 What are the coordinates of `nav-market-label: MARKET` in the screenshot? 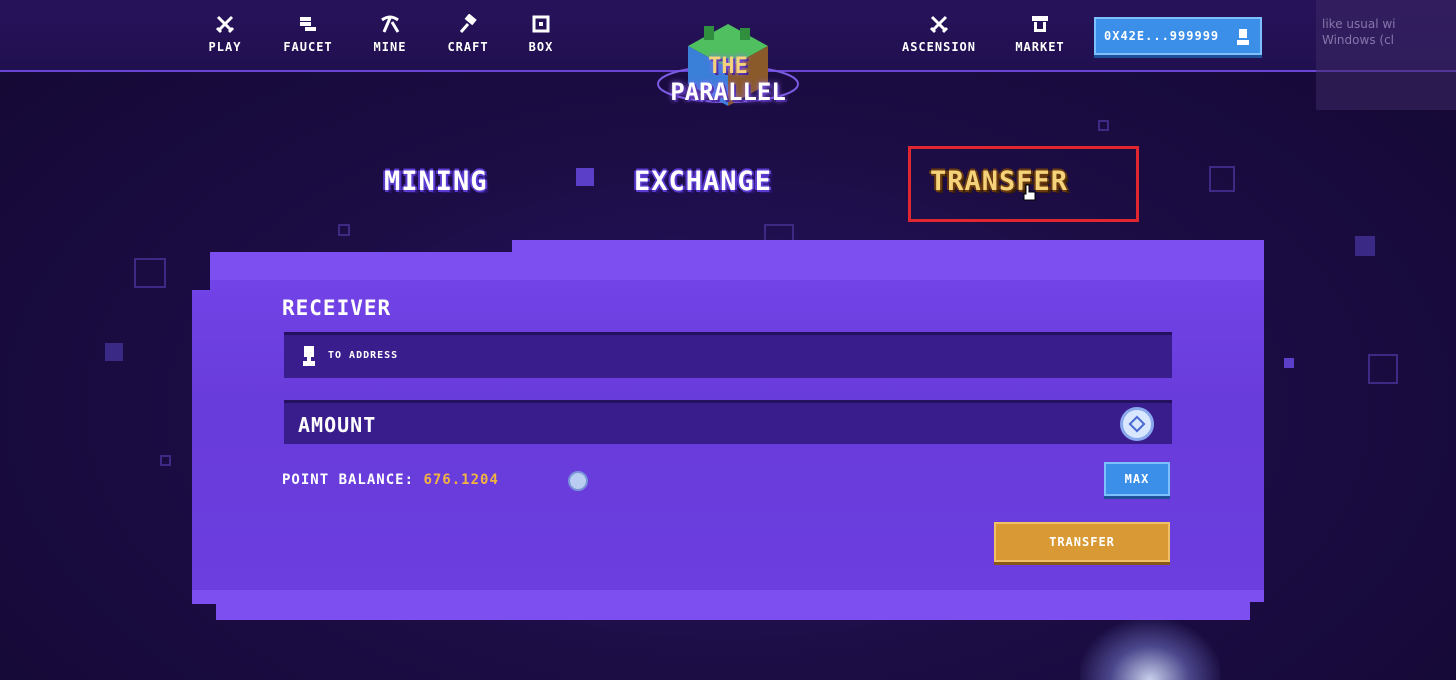 It's located at (1040, 47).